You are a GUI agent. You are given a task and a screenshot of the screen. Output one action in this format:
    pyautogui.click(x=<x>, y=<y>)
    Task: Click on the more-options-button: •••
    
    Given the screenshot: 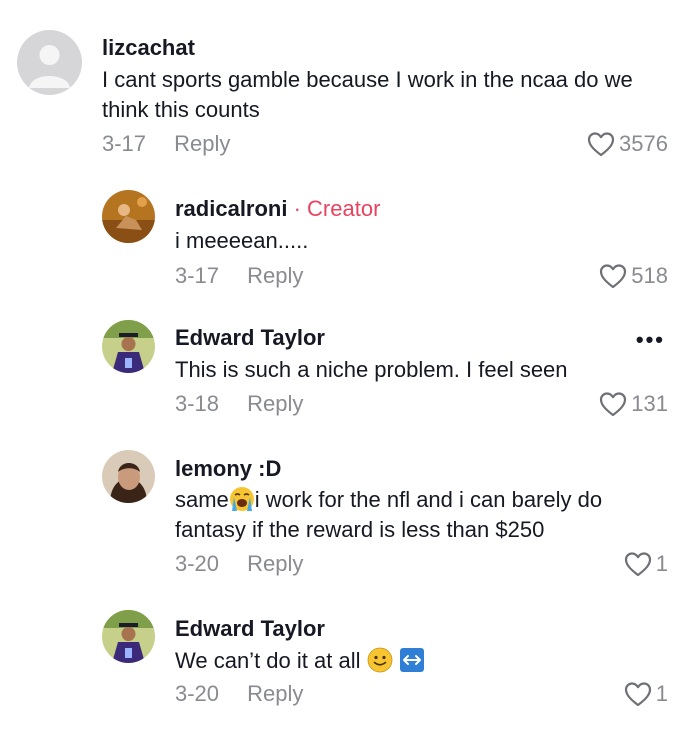 What is the action you would take?
    pyautogui.click(x=650, y=340)
    